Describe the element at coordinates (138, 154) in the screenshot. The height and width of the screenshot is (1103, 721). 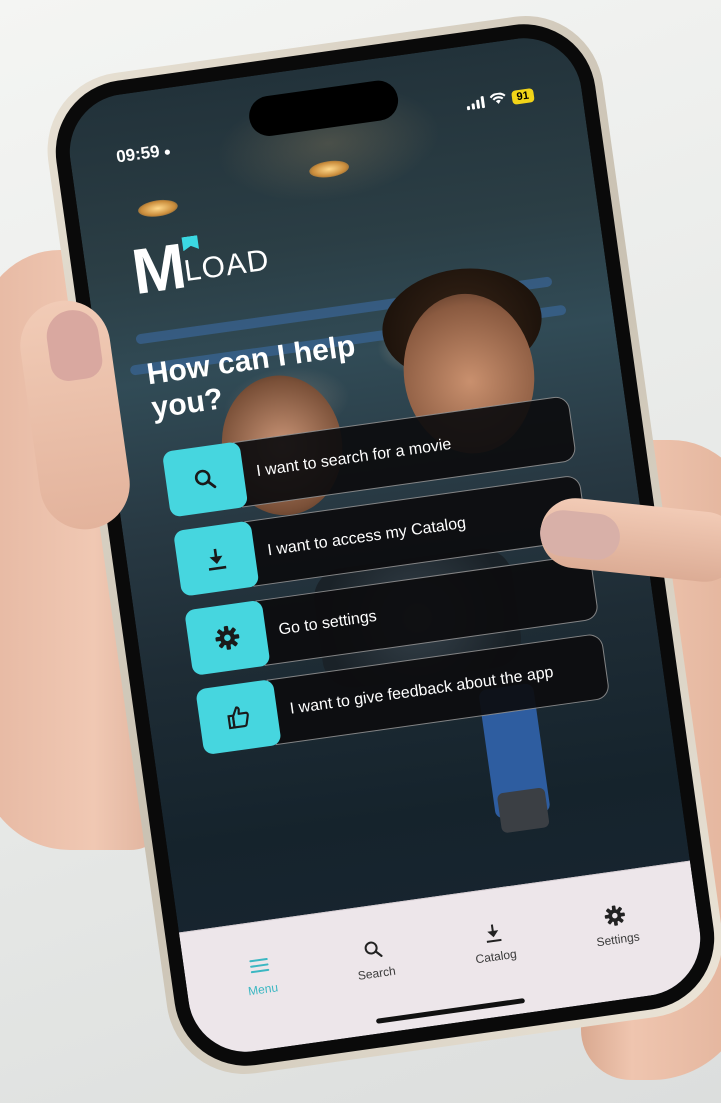
I see `status-time-text: 09:59` at that location.